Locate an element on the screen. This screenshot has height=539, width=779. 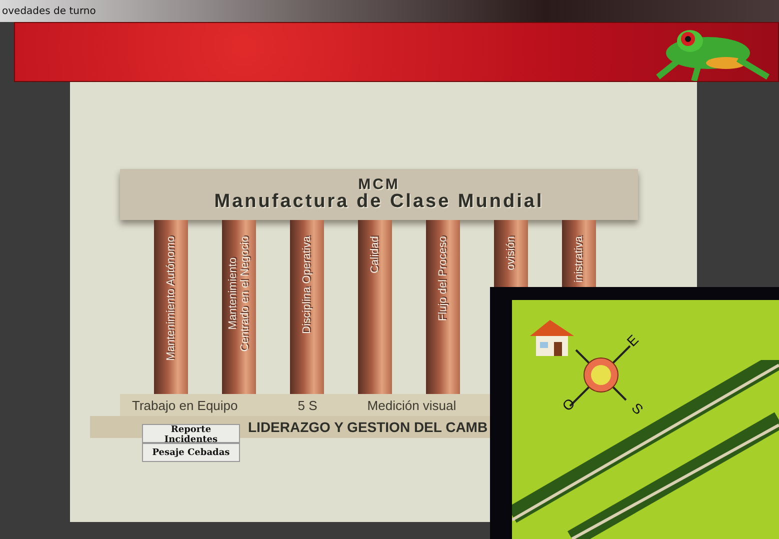
pillar-label: Mantenimiento Centrado en el Negocio is located at coordinates (239, 294).